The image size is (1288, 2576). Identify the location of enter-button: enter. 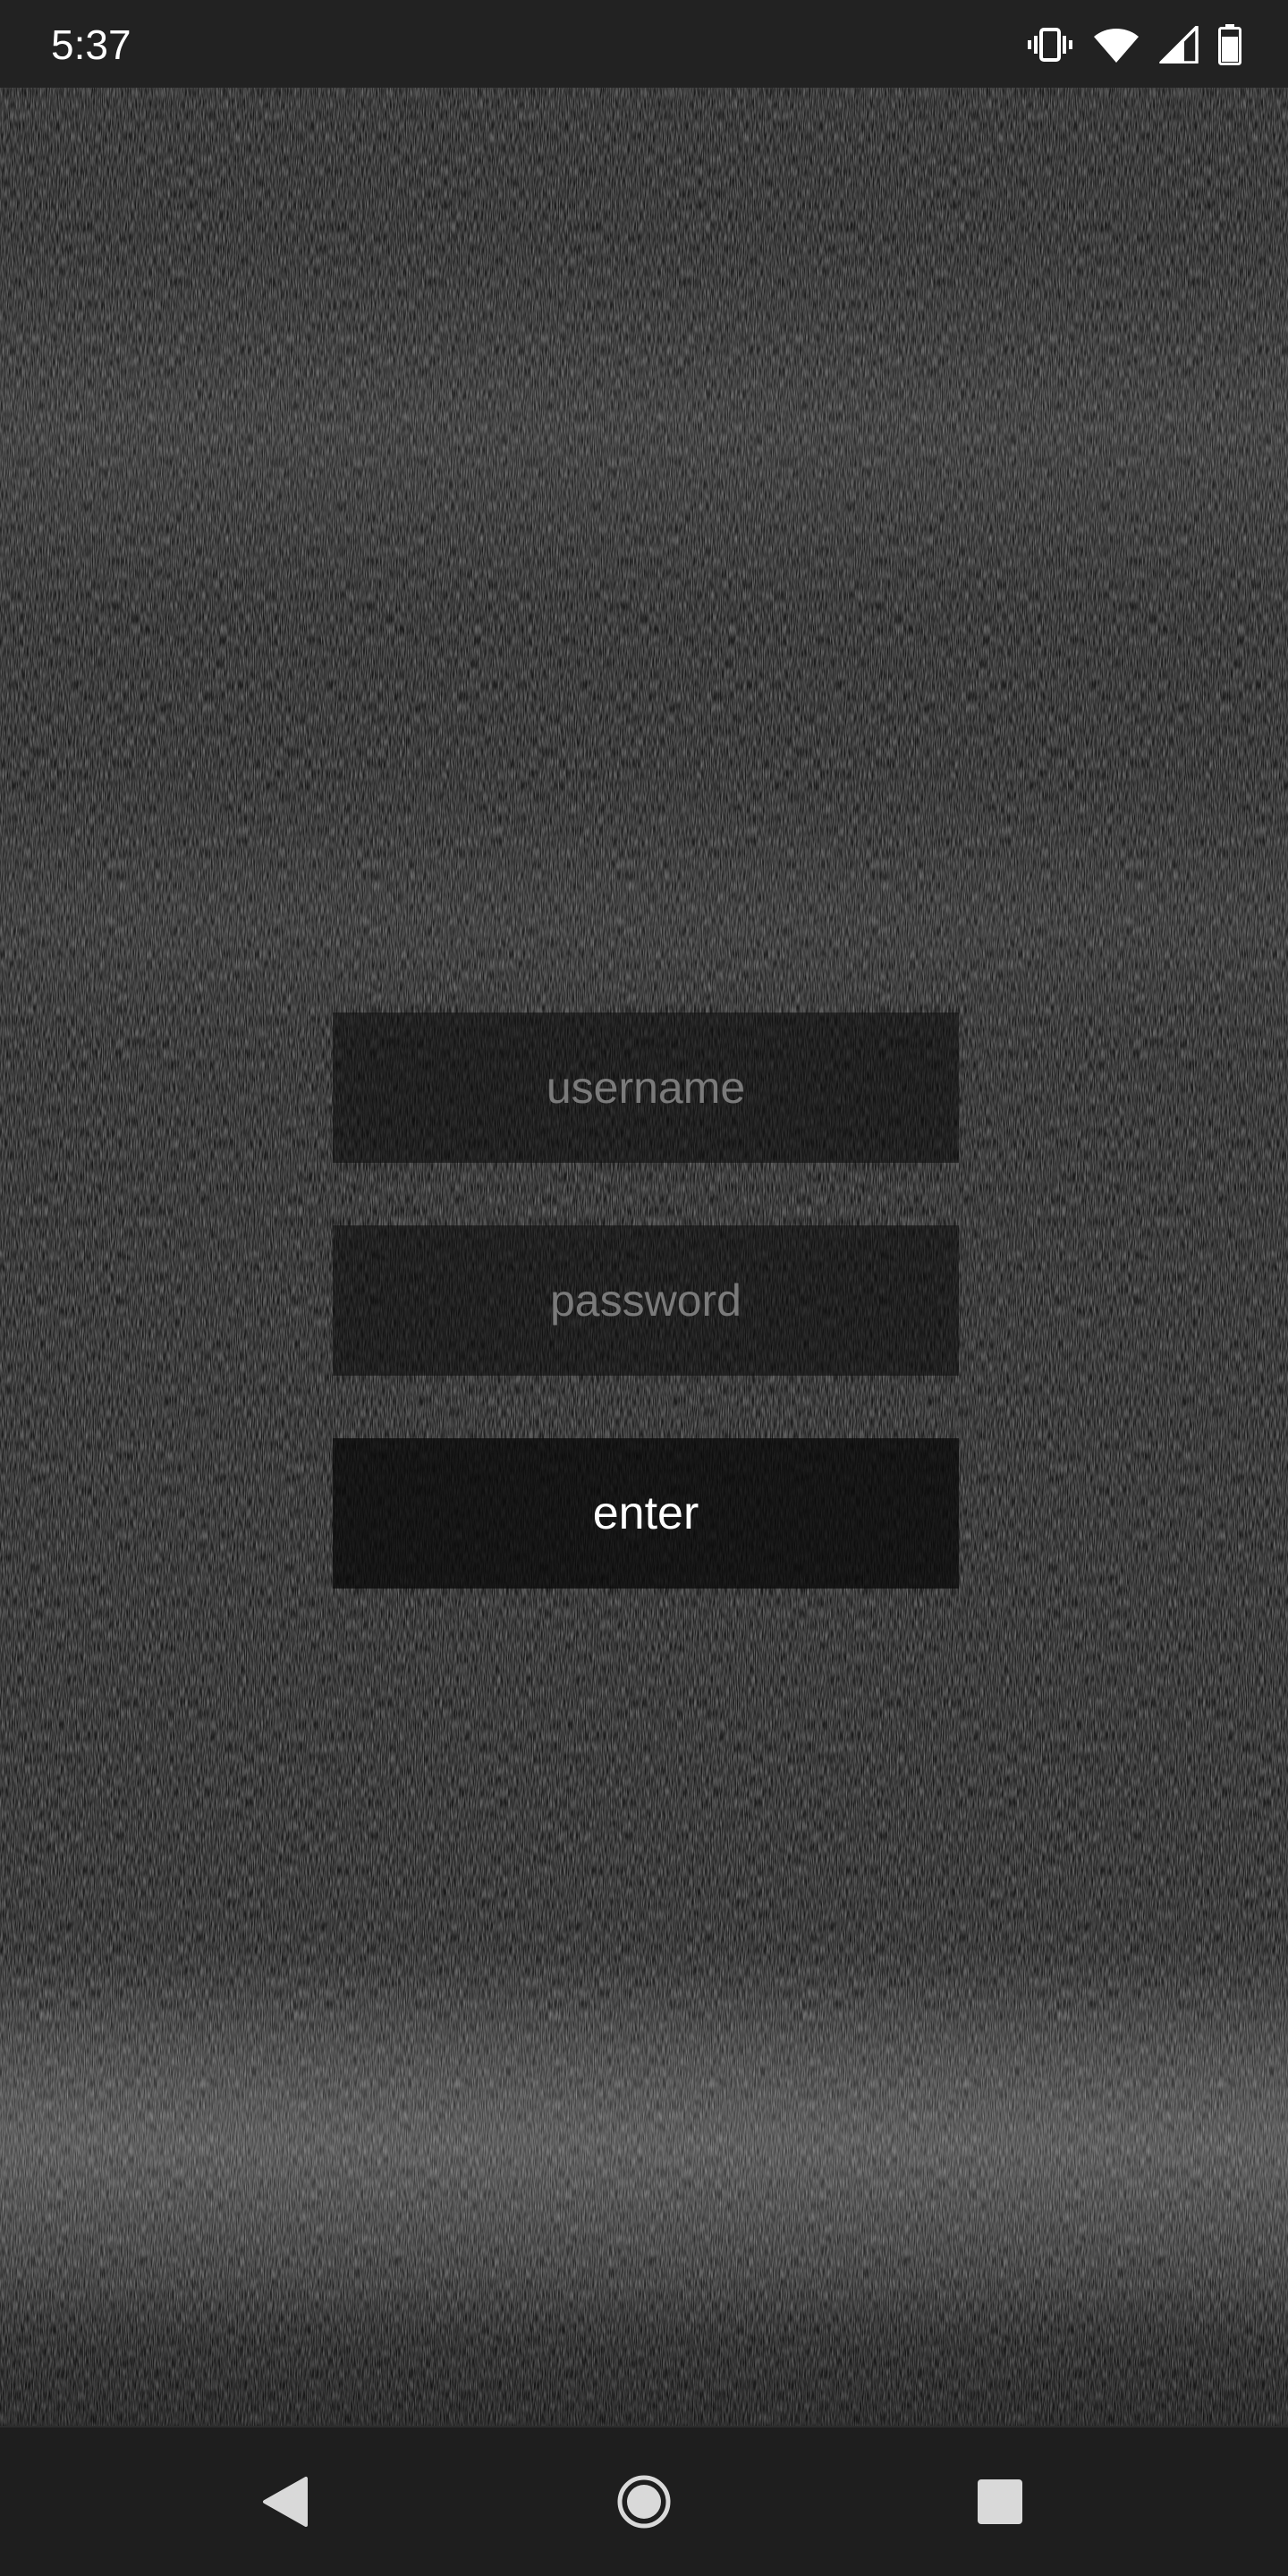
(646, 1513).